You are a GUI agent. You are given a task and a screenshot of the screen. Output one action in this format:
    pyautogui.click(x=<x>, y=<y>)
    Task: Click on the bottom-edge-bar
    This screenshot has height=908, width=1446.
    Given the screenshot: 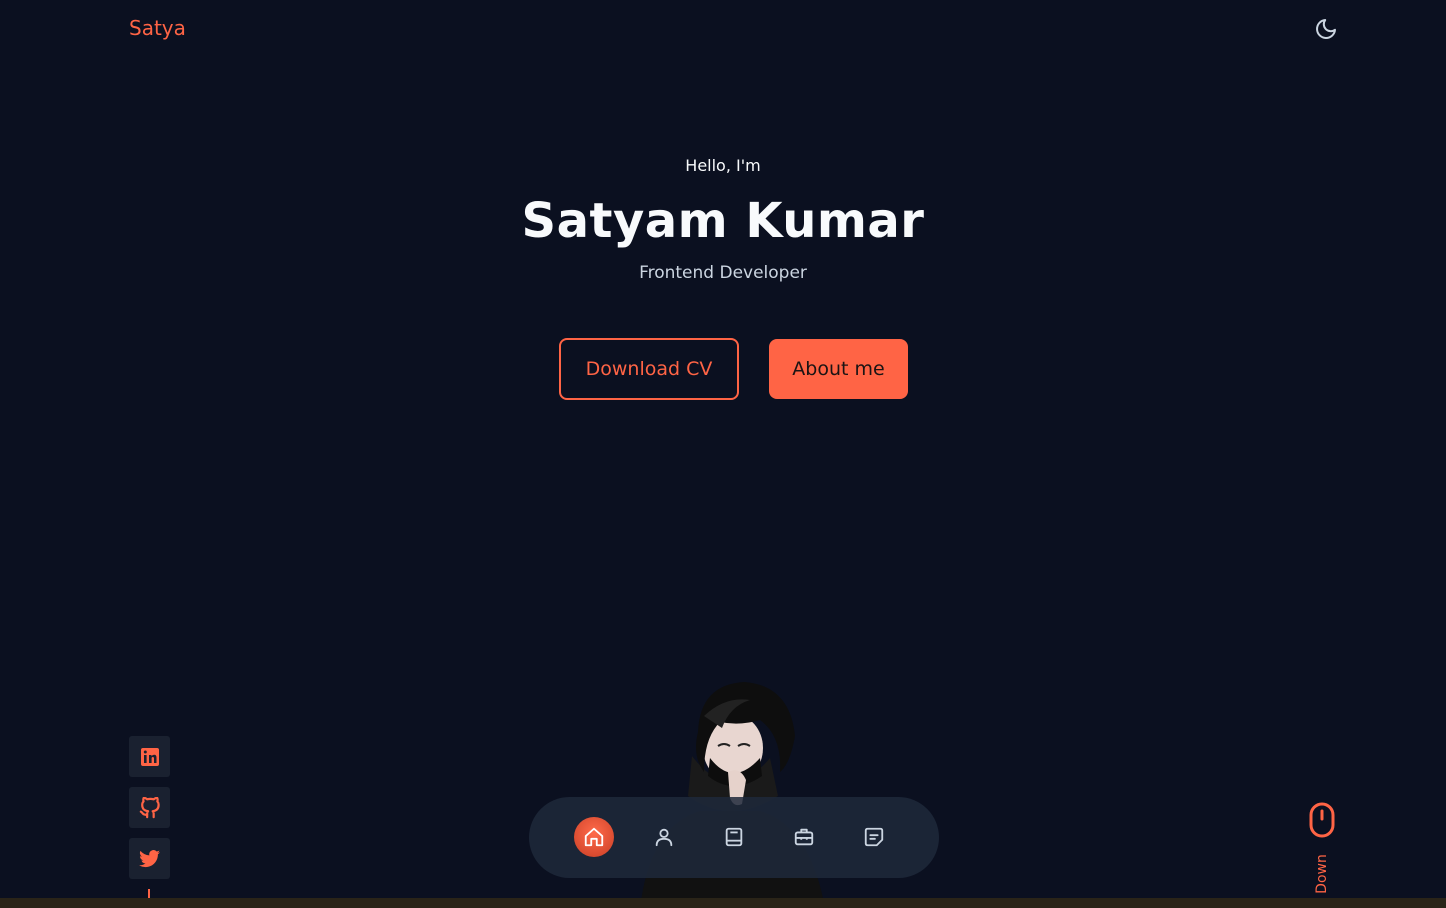 What is the action you would take?
    pyautogui.click(x=723, y=903)
    